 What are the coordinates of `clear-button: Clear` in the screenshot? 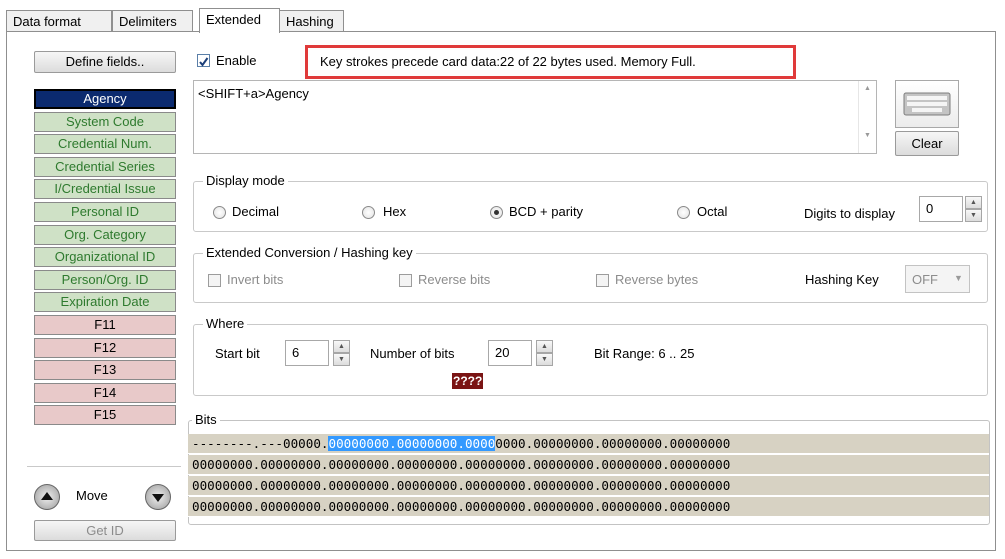 It's located at (927, 143).